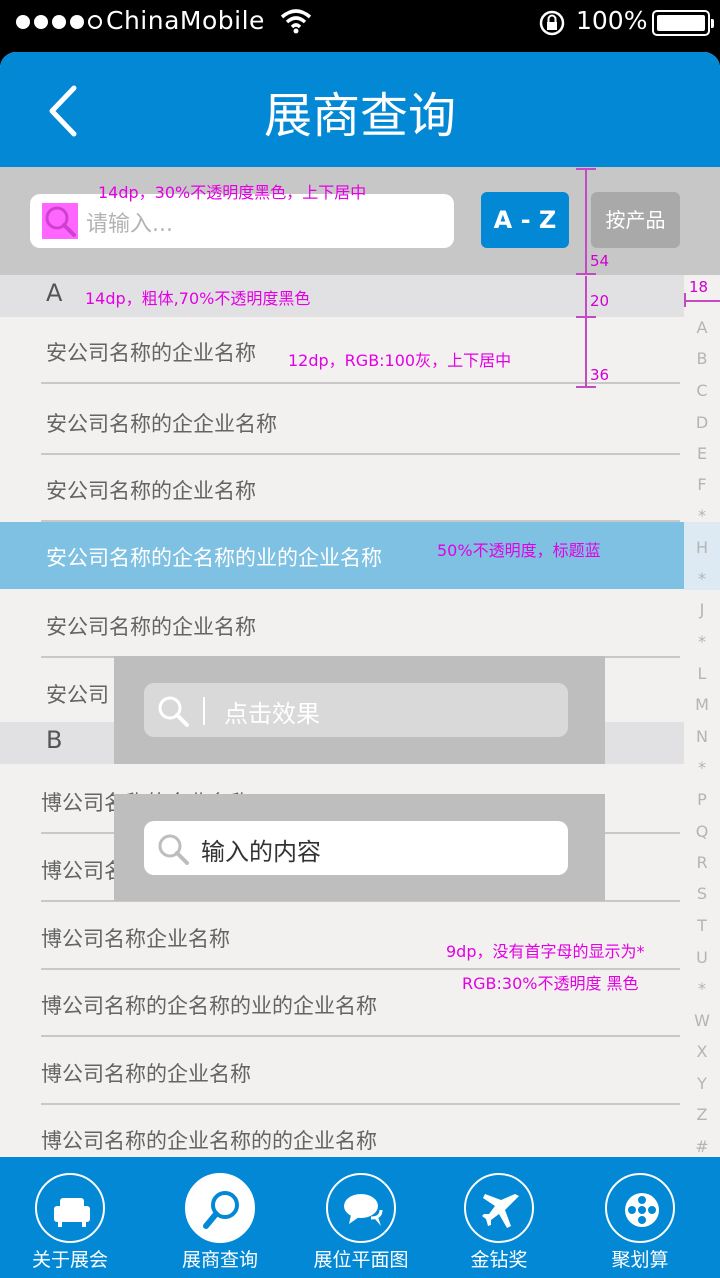 The height and width of the screenshot is (1278, 720). Describe the element at coordinates (161, 424) in the screenshot. I see `company-name: 安公司名称的企企业名称` at that location.